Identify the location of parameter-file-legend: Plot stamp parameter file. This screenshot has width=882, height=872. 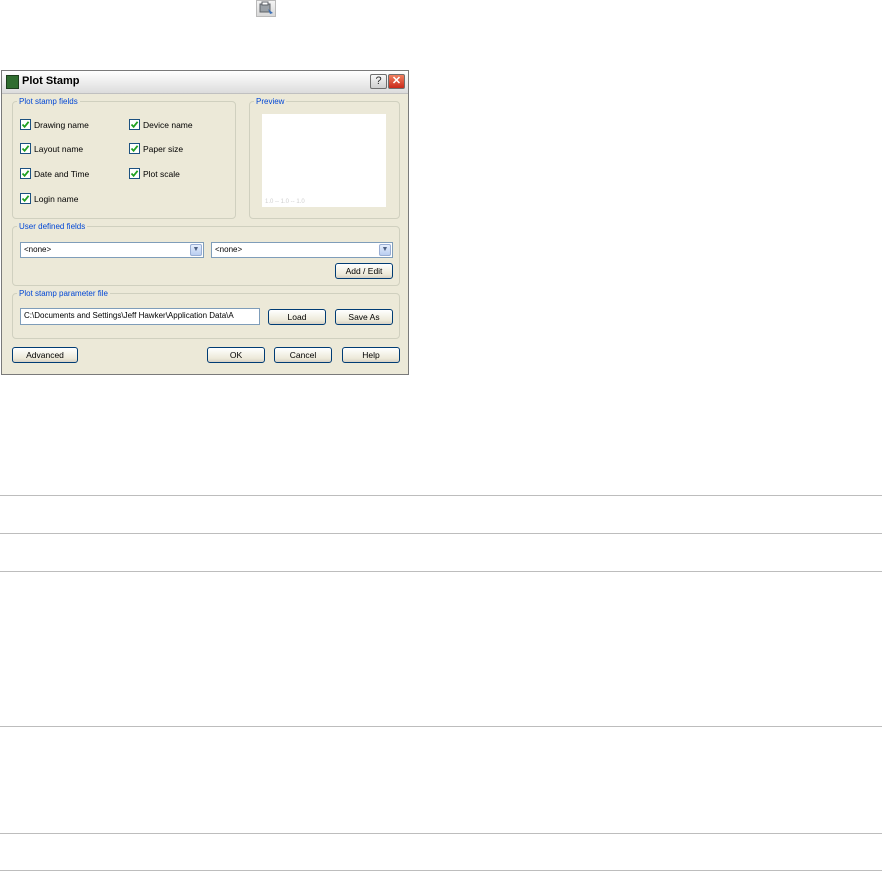
(63, 293).